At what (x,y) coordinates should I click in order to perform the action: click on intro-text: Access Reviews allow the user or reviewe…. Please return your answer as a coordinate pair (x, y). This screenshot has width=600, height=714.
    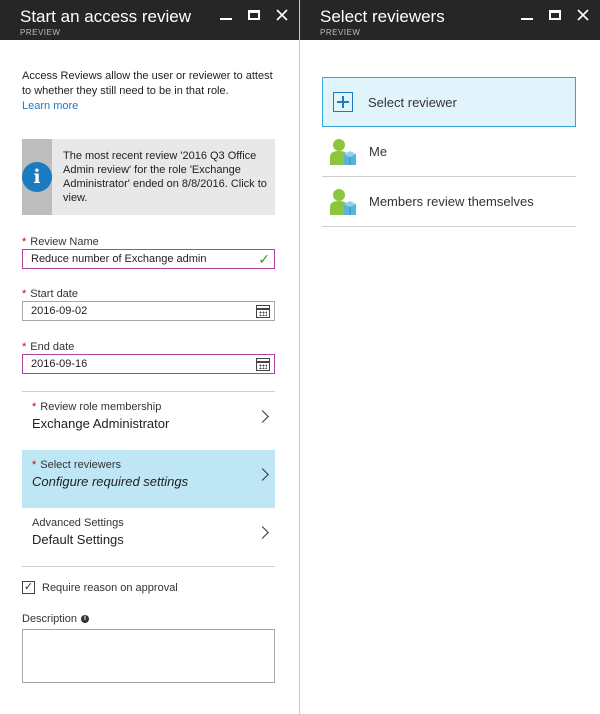
    Looking at the image, I should click on (148, 91).